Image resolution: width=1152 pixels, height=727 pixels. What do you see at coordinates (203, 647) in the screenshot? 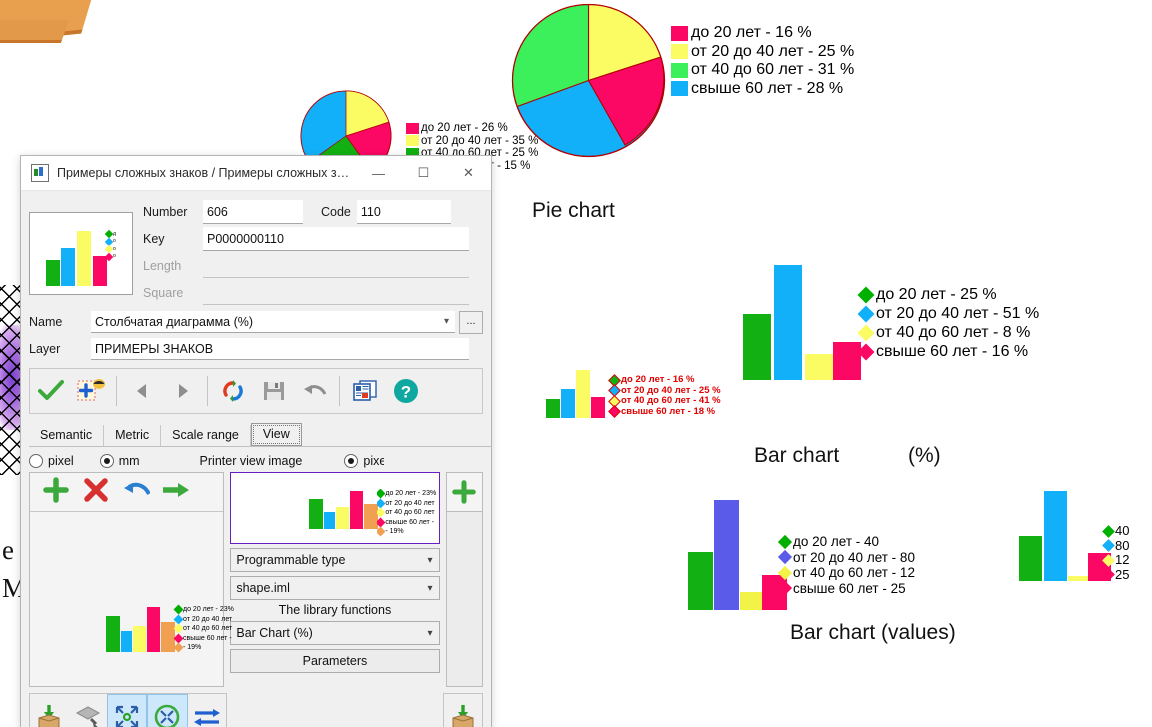
I see `legend-item: - 19%` at bounding box center [203, 647].